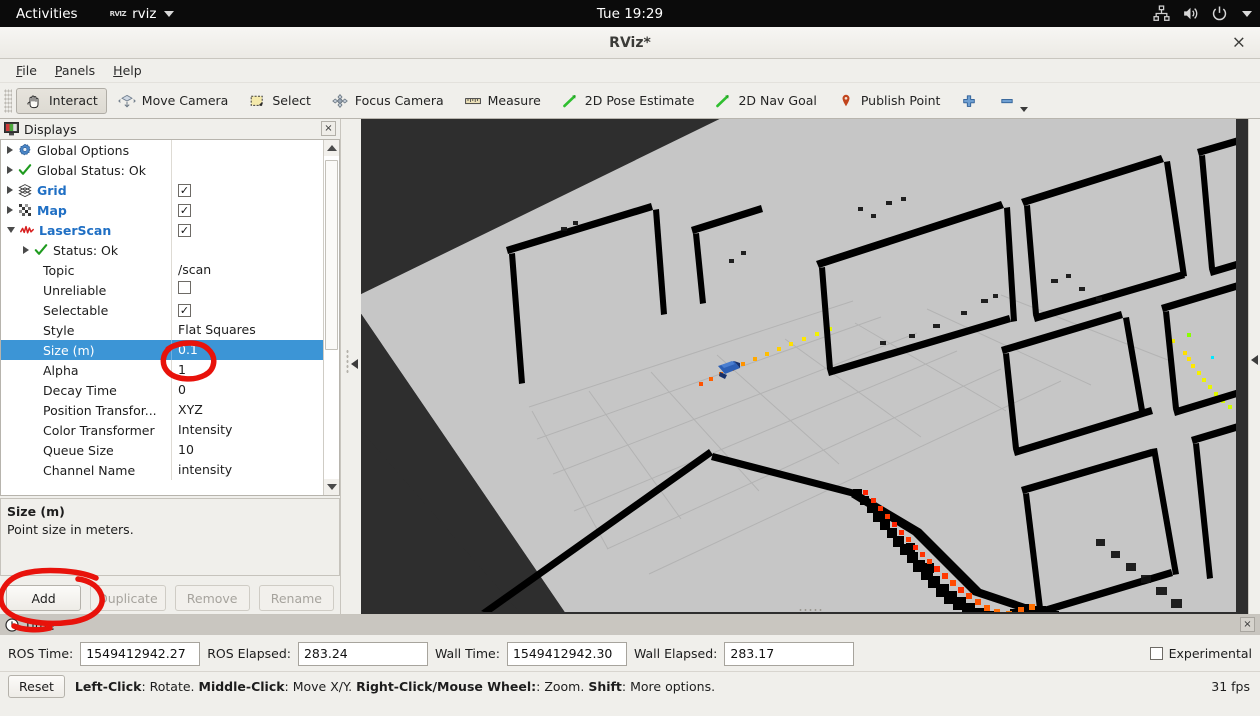 The image size is (1260, 716). I want to click on wall-elapsed-input: 283.17, so click(789, 653).